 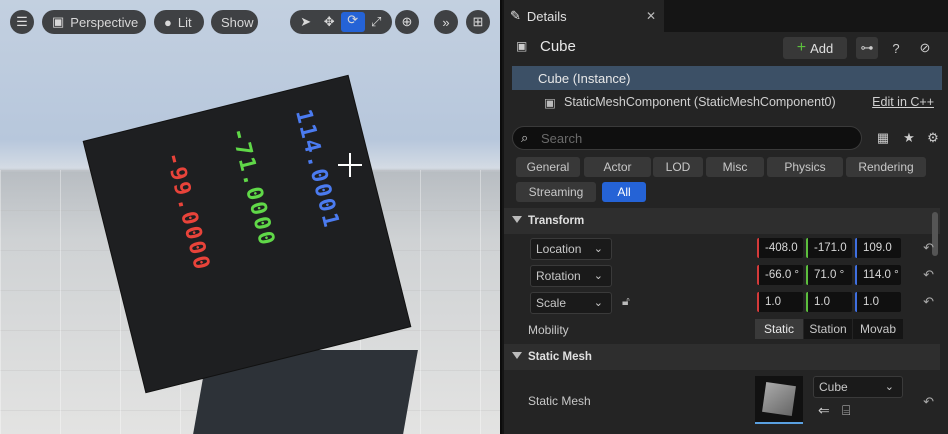 I want to click on use-selected-icon: ⇐, so click(x=824, y=410).